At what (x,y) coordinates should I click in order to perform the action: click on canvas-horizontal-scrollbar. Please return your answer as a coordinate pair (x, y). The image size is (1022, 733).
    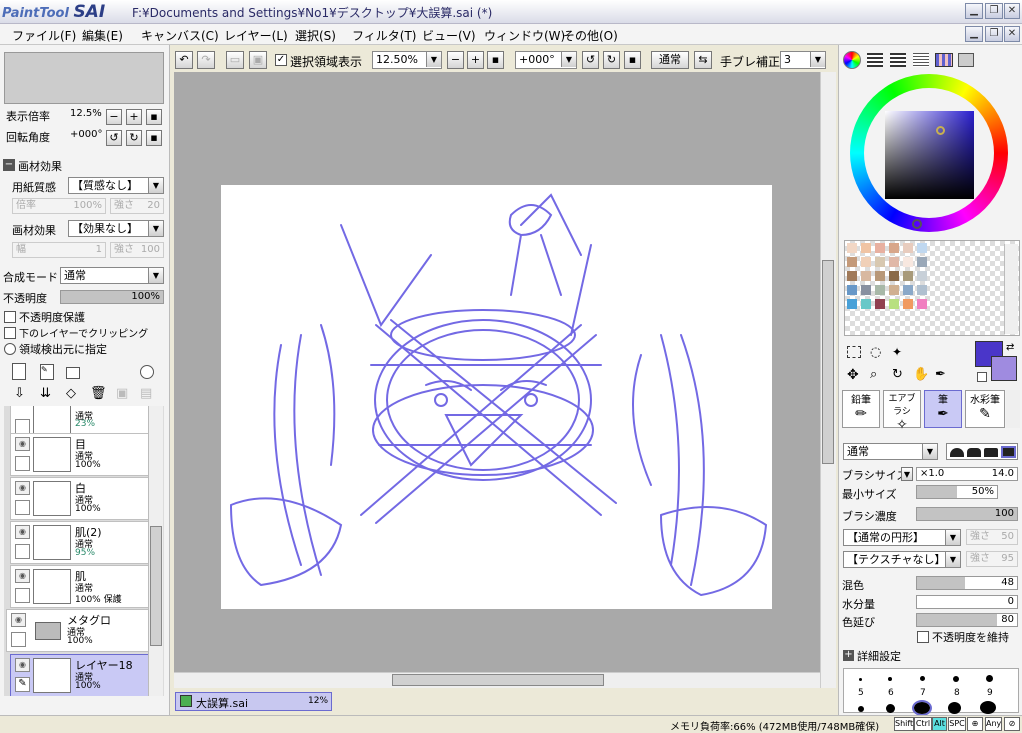
    Looking at the image, I should click on (497, 680).